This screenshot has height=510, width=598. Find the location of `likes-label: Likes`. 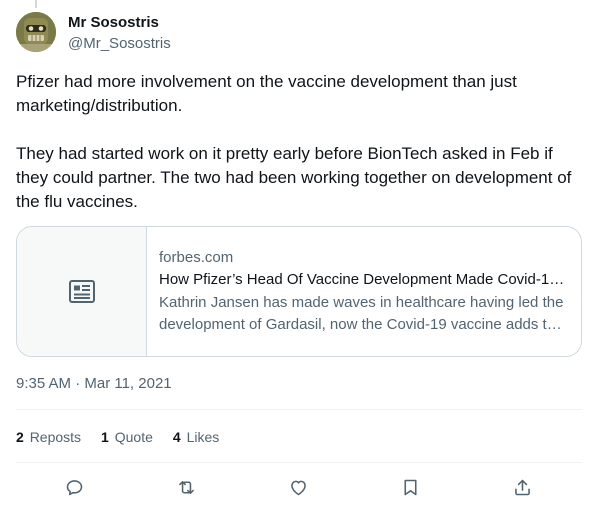

likes-label: Likes is located at coordinates (203, 437).